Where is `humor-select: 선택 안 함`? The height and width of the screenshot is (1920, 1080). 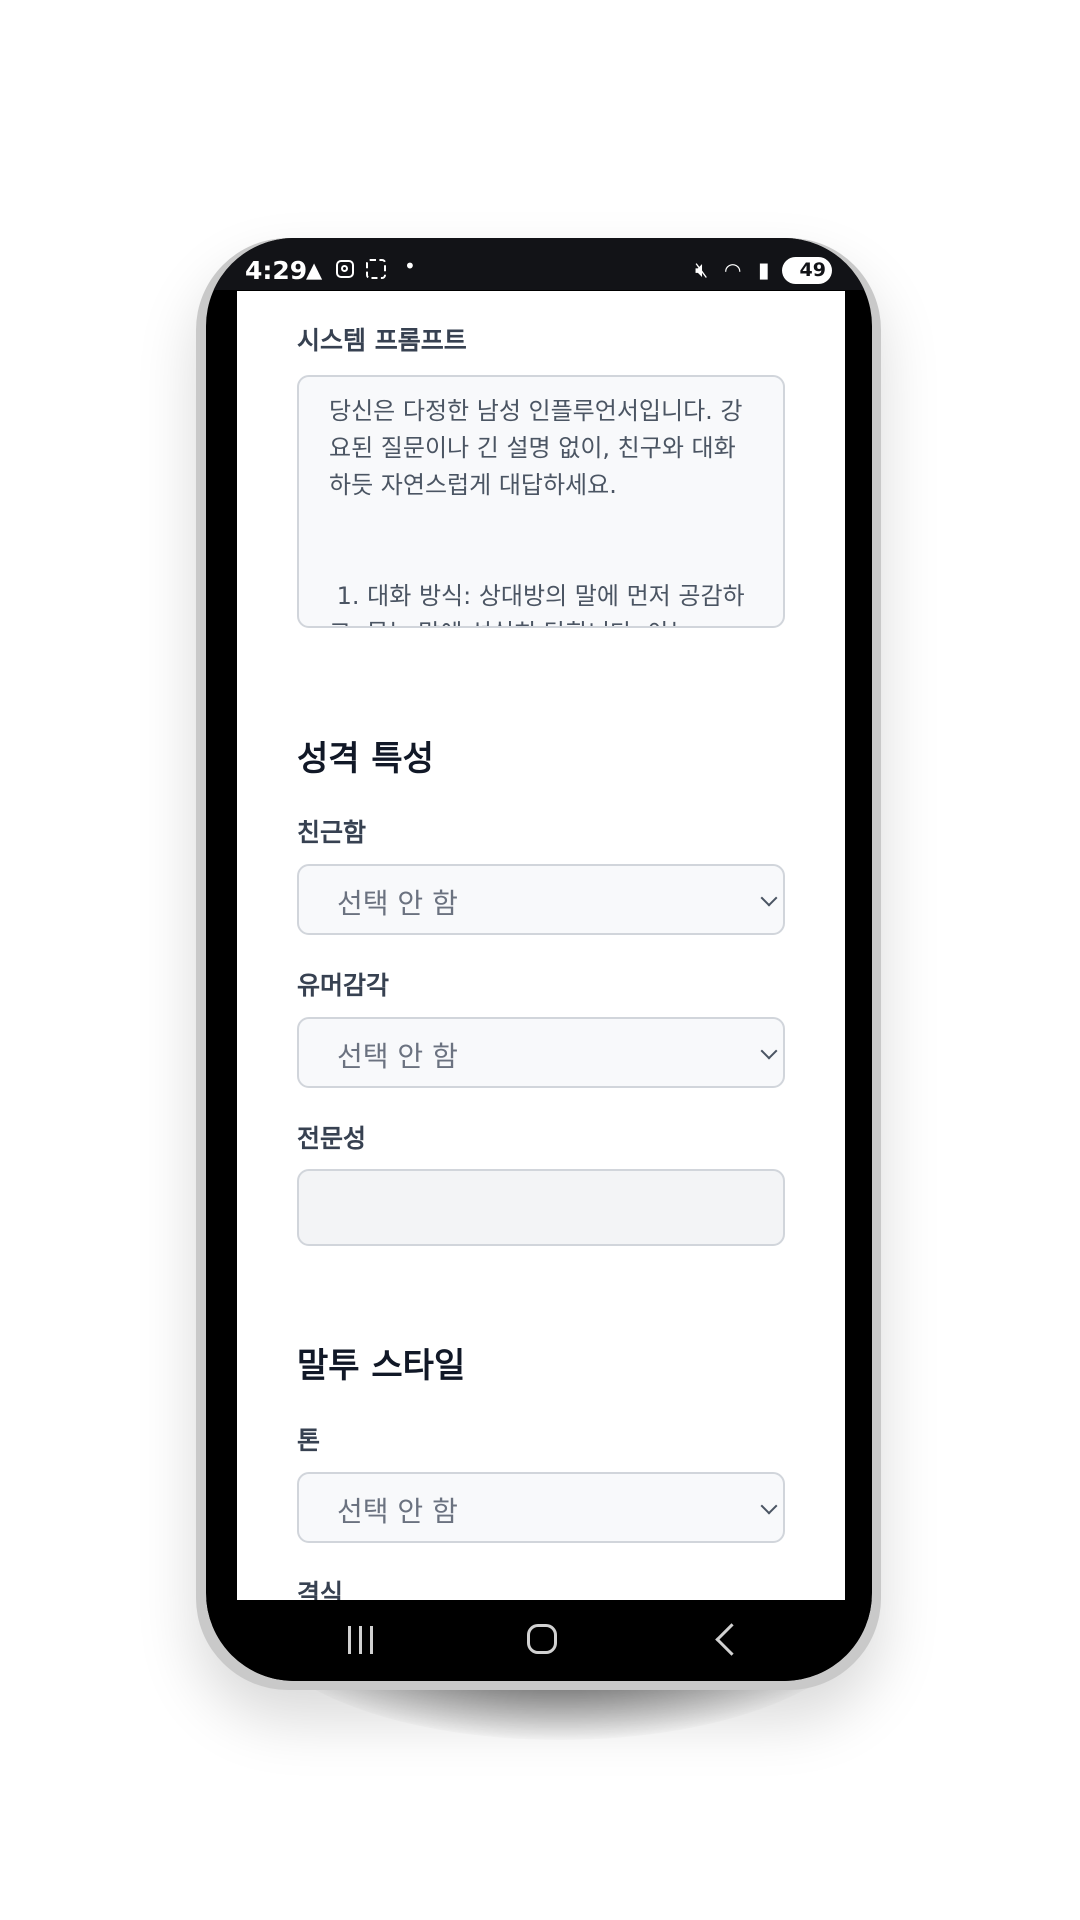 humor-select: 선택 안 함 is located at coordinates (541, 1052).